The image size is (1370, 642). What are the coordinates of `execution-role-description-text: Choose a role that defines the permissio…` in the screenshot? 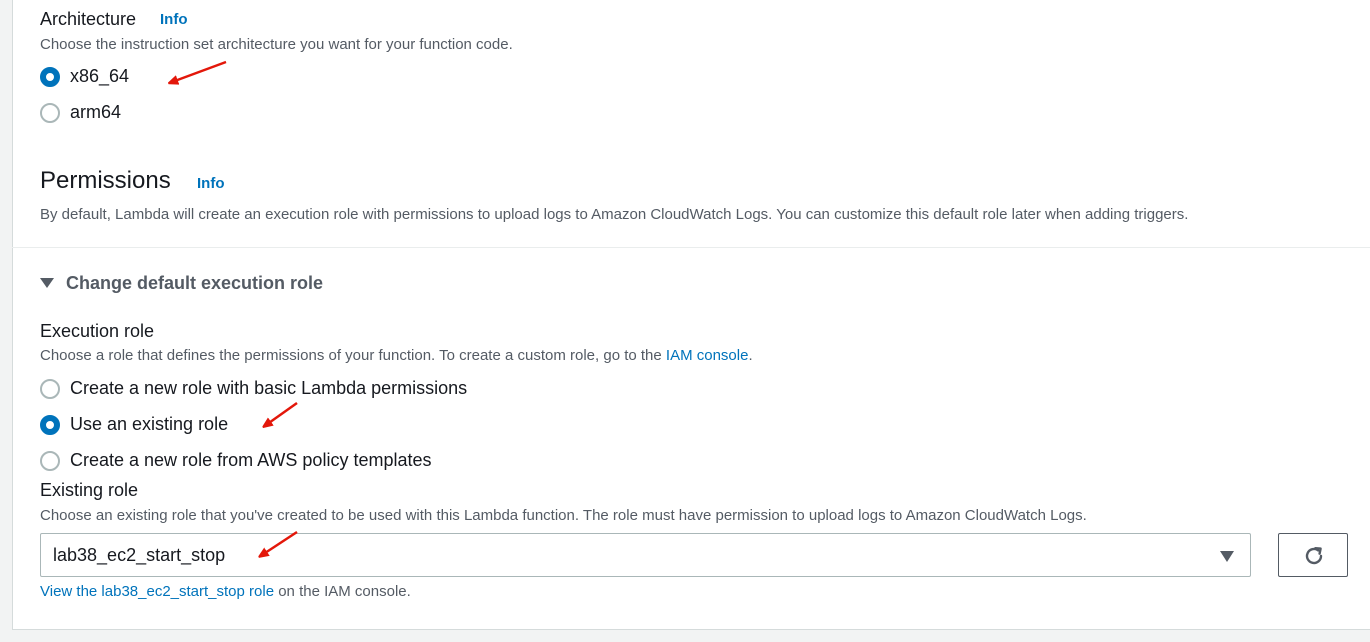 It's located at (353, 355).